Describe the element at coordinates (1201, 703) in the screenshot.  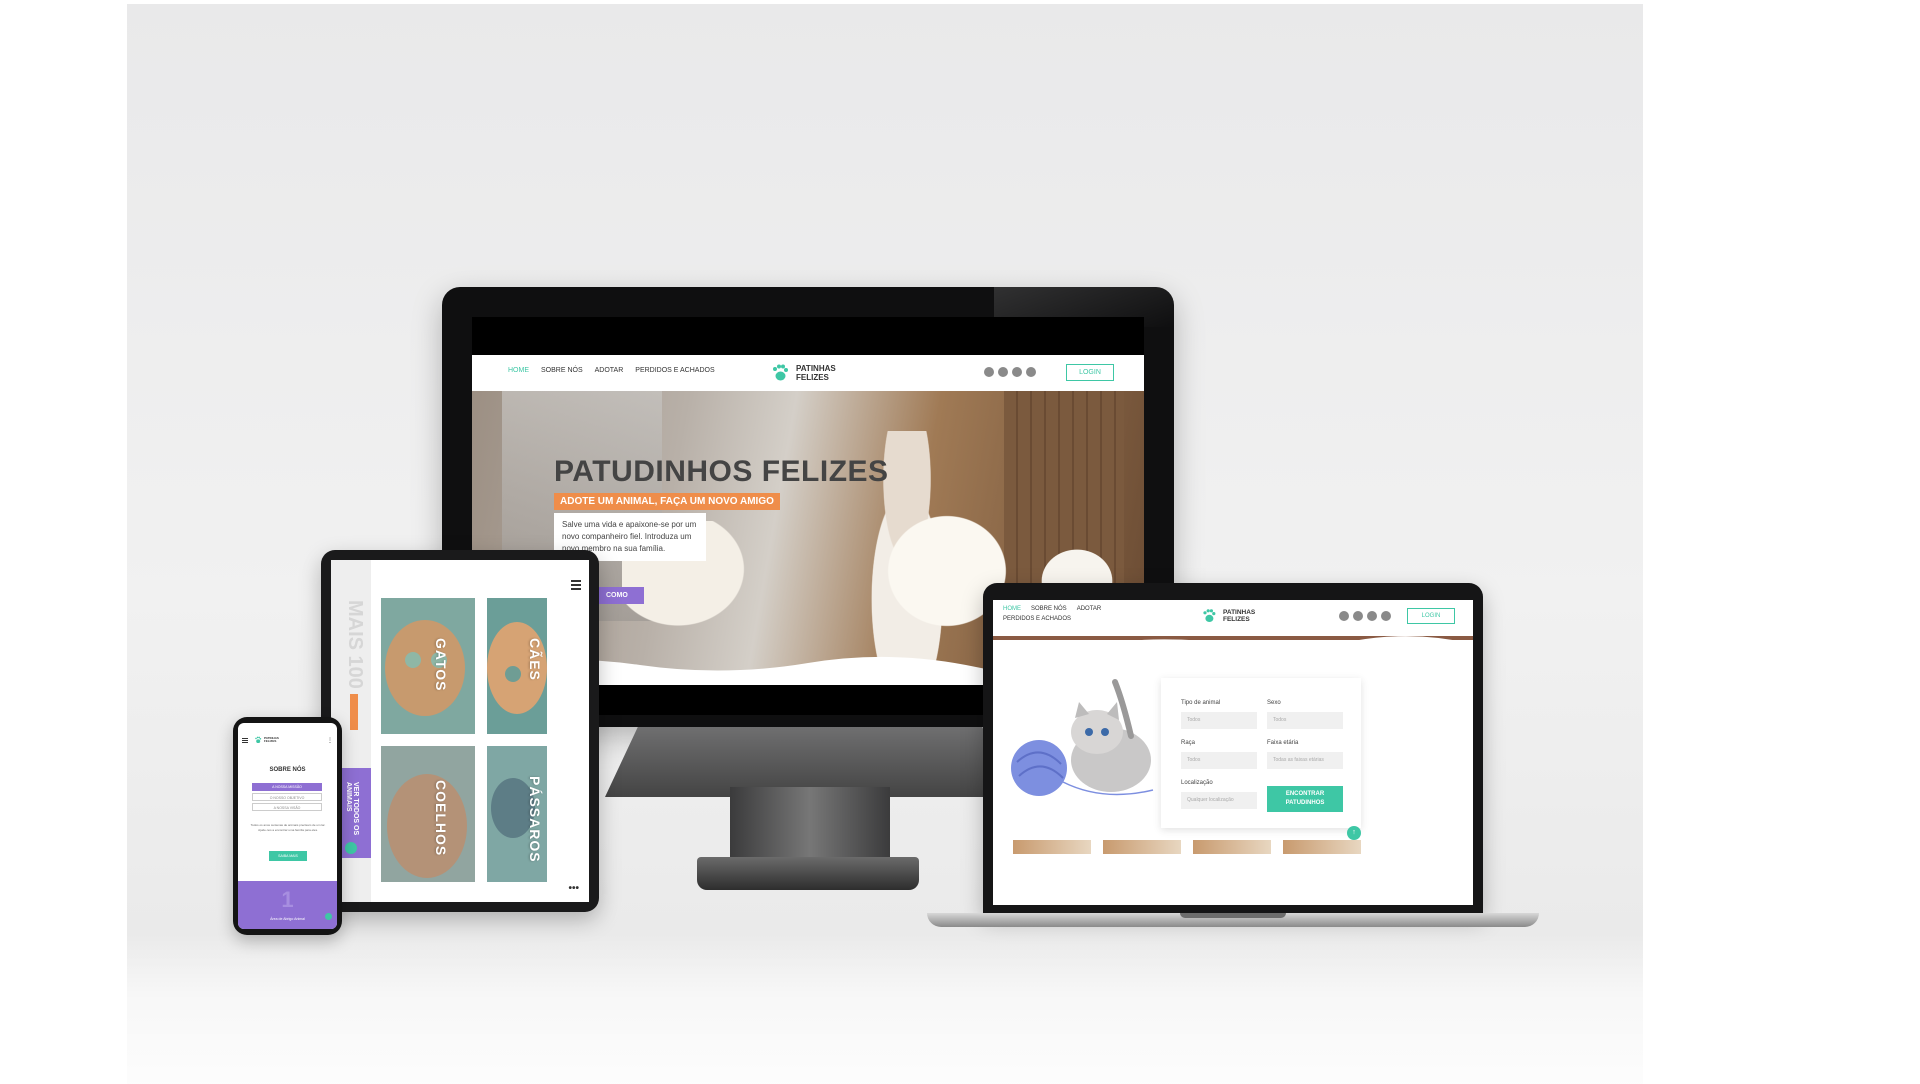
I see `animal-type-label: Tipo de animal` at that location.